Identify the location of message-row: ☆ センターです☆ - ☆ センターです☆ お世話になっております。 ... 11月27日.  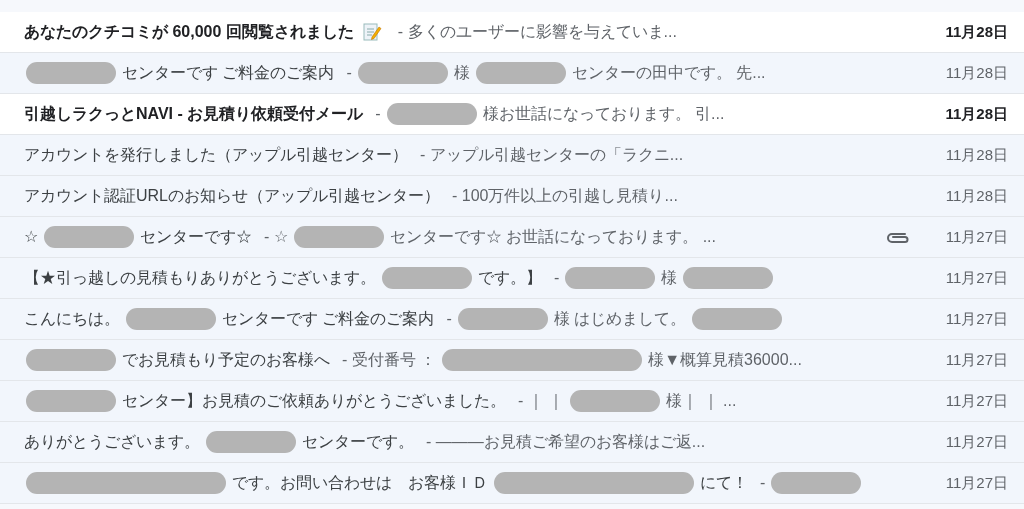
(512, 237).